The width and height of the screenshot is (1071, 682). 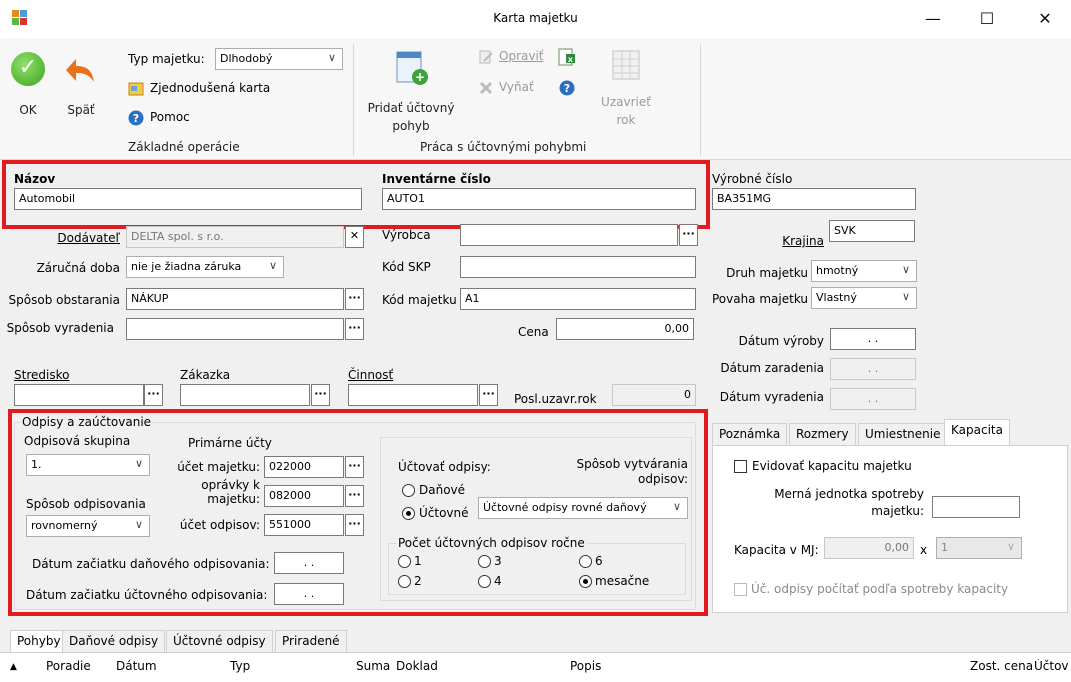 I want to click on serial-number-input: BA351MG, so click(x=814, y=199).